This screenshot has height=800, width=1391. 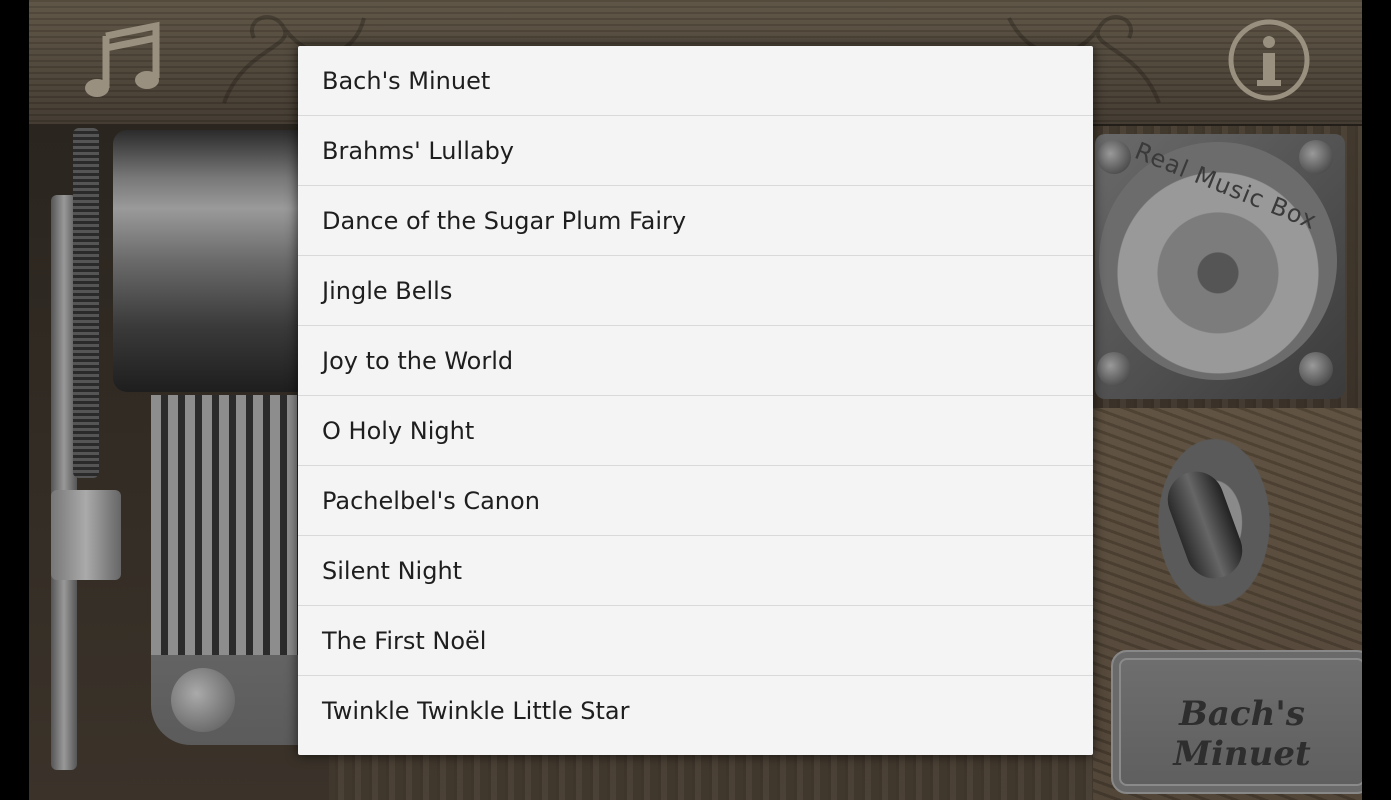 I want to click on comb-screw, so click(x=203, y=700).